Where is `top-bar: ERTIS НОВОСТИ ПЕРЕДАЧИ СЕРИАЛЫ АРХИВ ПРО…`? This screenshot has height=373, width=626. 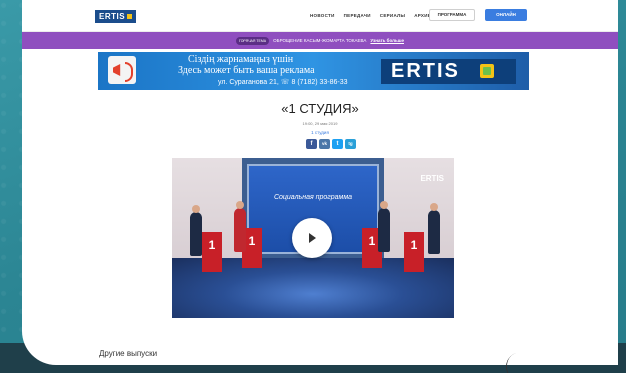 top-bar: ERTIS НОВОСТИ ПЕРЕДАЧИ СЕРИАЛЫ АРХИВ ПРО… is located at coordinates (320, 16).